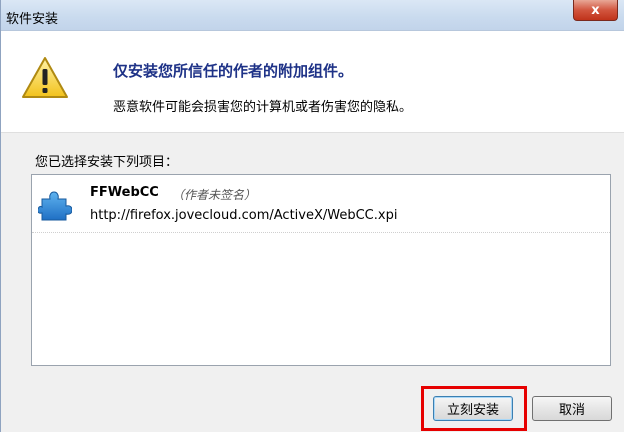  I want to click on warning-icon, so click(45, 77).